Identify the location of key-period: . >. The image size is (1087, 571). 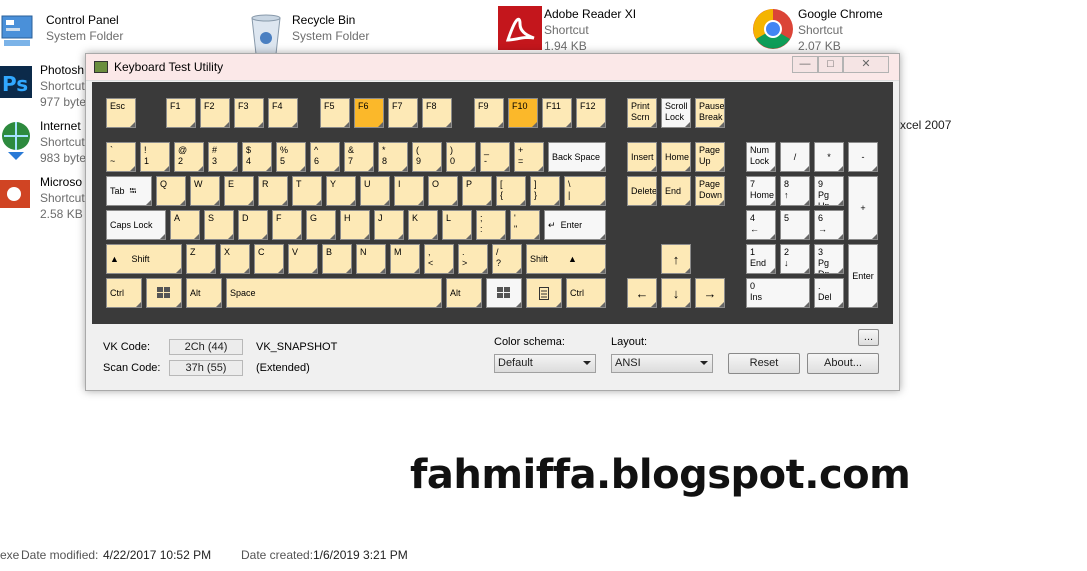
(473, 259).